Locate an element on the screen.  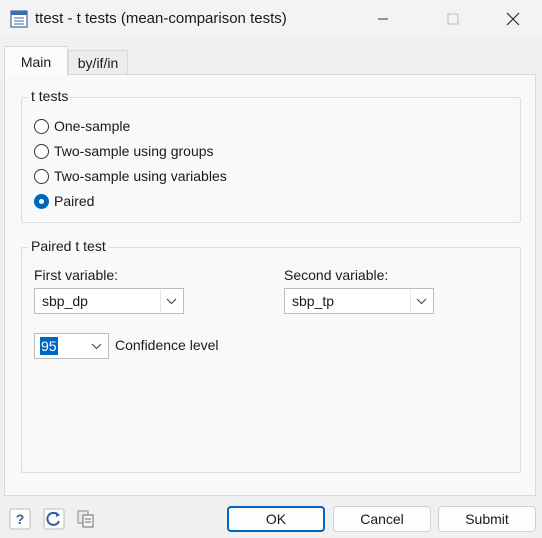
tab-main: Main is located at coordinates (36, 61).